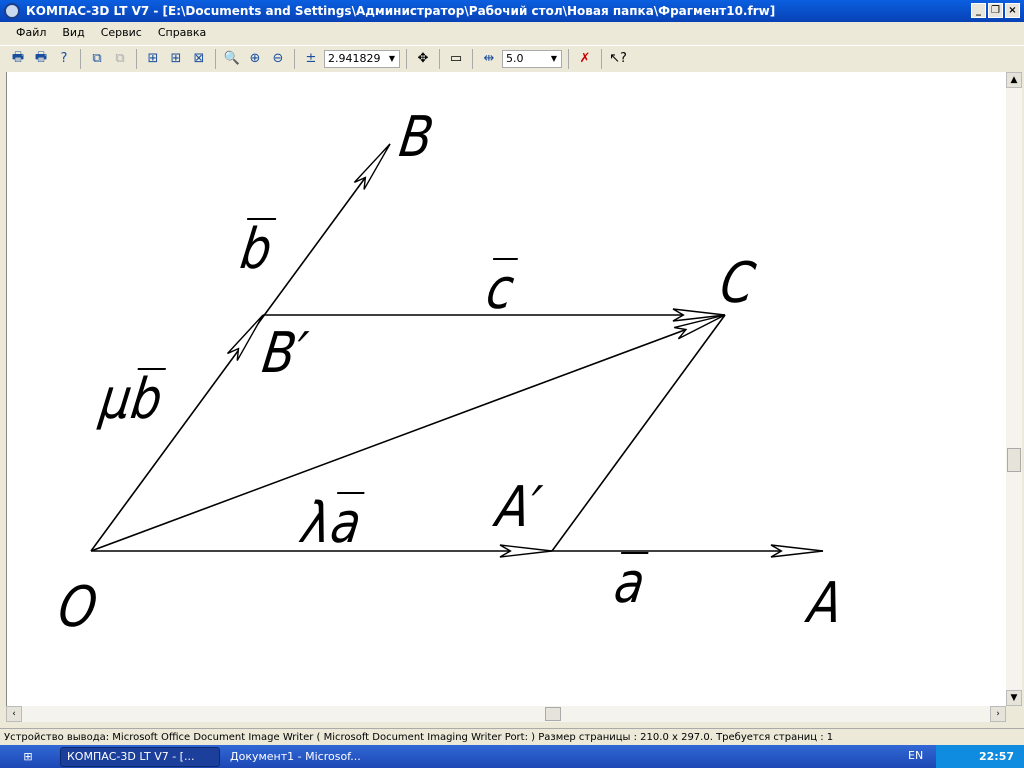  I want to click on zoom-in-icon: ⊕, so click(255, 59).